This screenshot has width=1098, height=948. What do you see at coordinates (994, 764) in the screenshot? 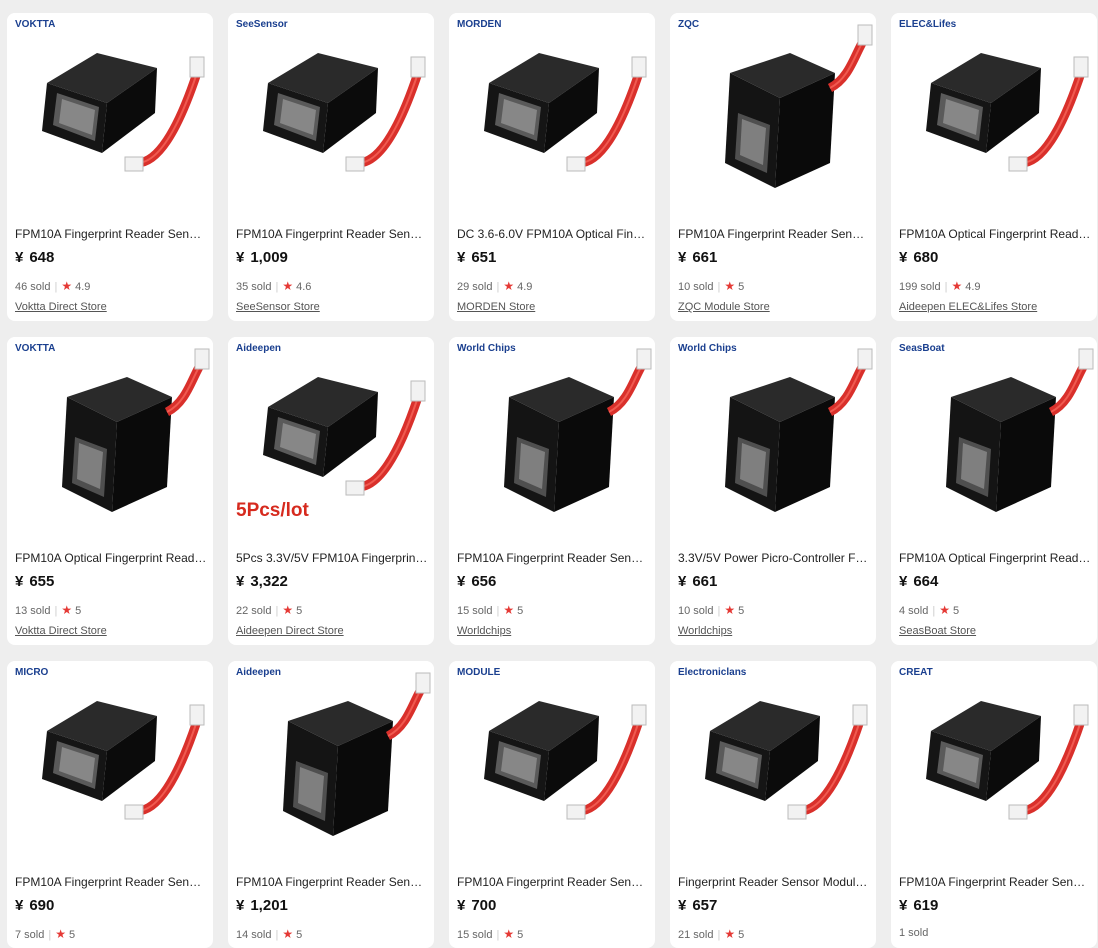
I see `product-image: CREAT` at bounding box center [994, 764].